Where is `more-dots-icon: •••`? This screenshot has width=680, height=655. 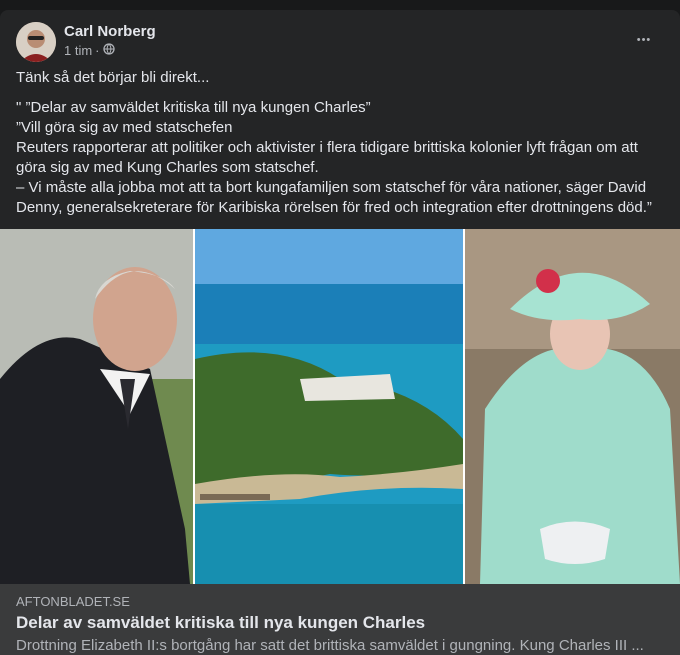
more-dots-icon: ••• is located at coordinates (644, 40).